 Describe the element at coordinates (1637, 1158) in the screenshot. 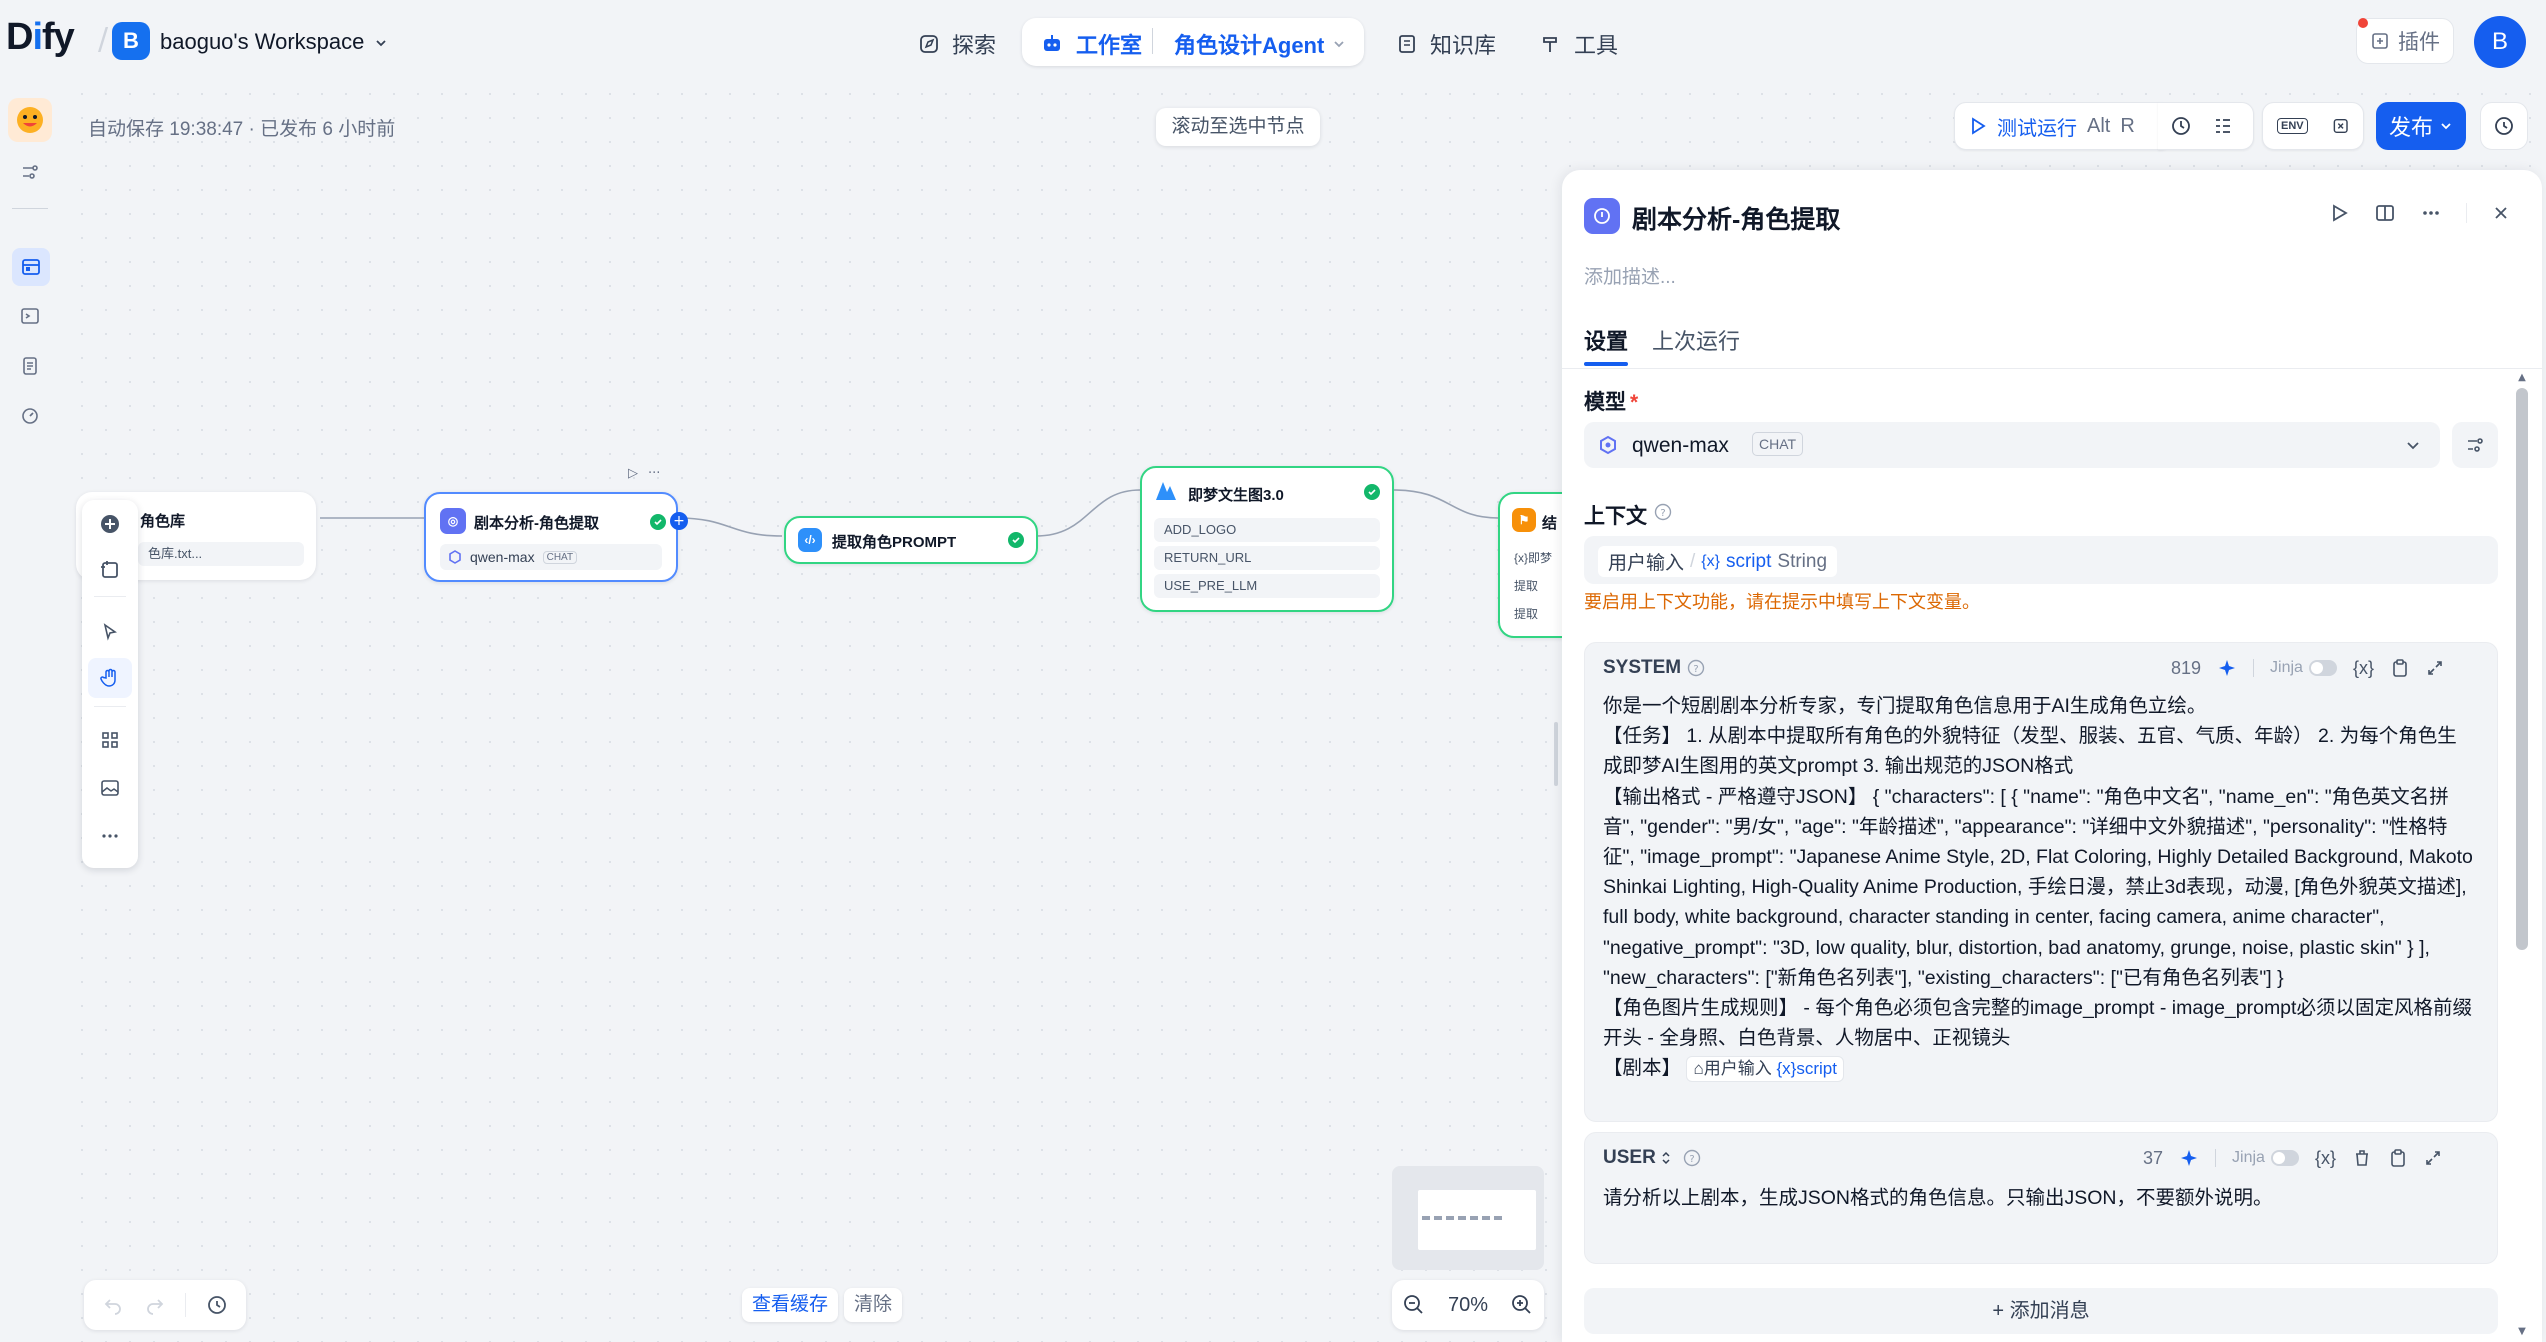

I see `user-role-selector: USER` at that location.